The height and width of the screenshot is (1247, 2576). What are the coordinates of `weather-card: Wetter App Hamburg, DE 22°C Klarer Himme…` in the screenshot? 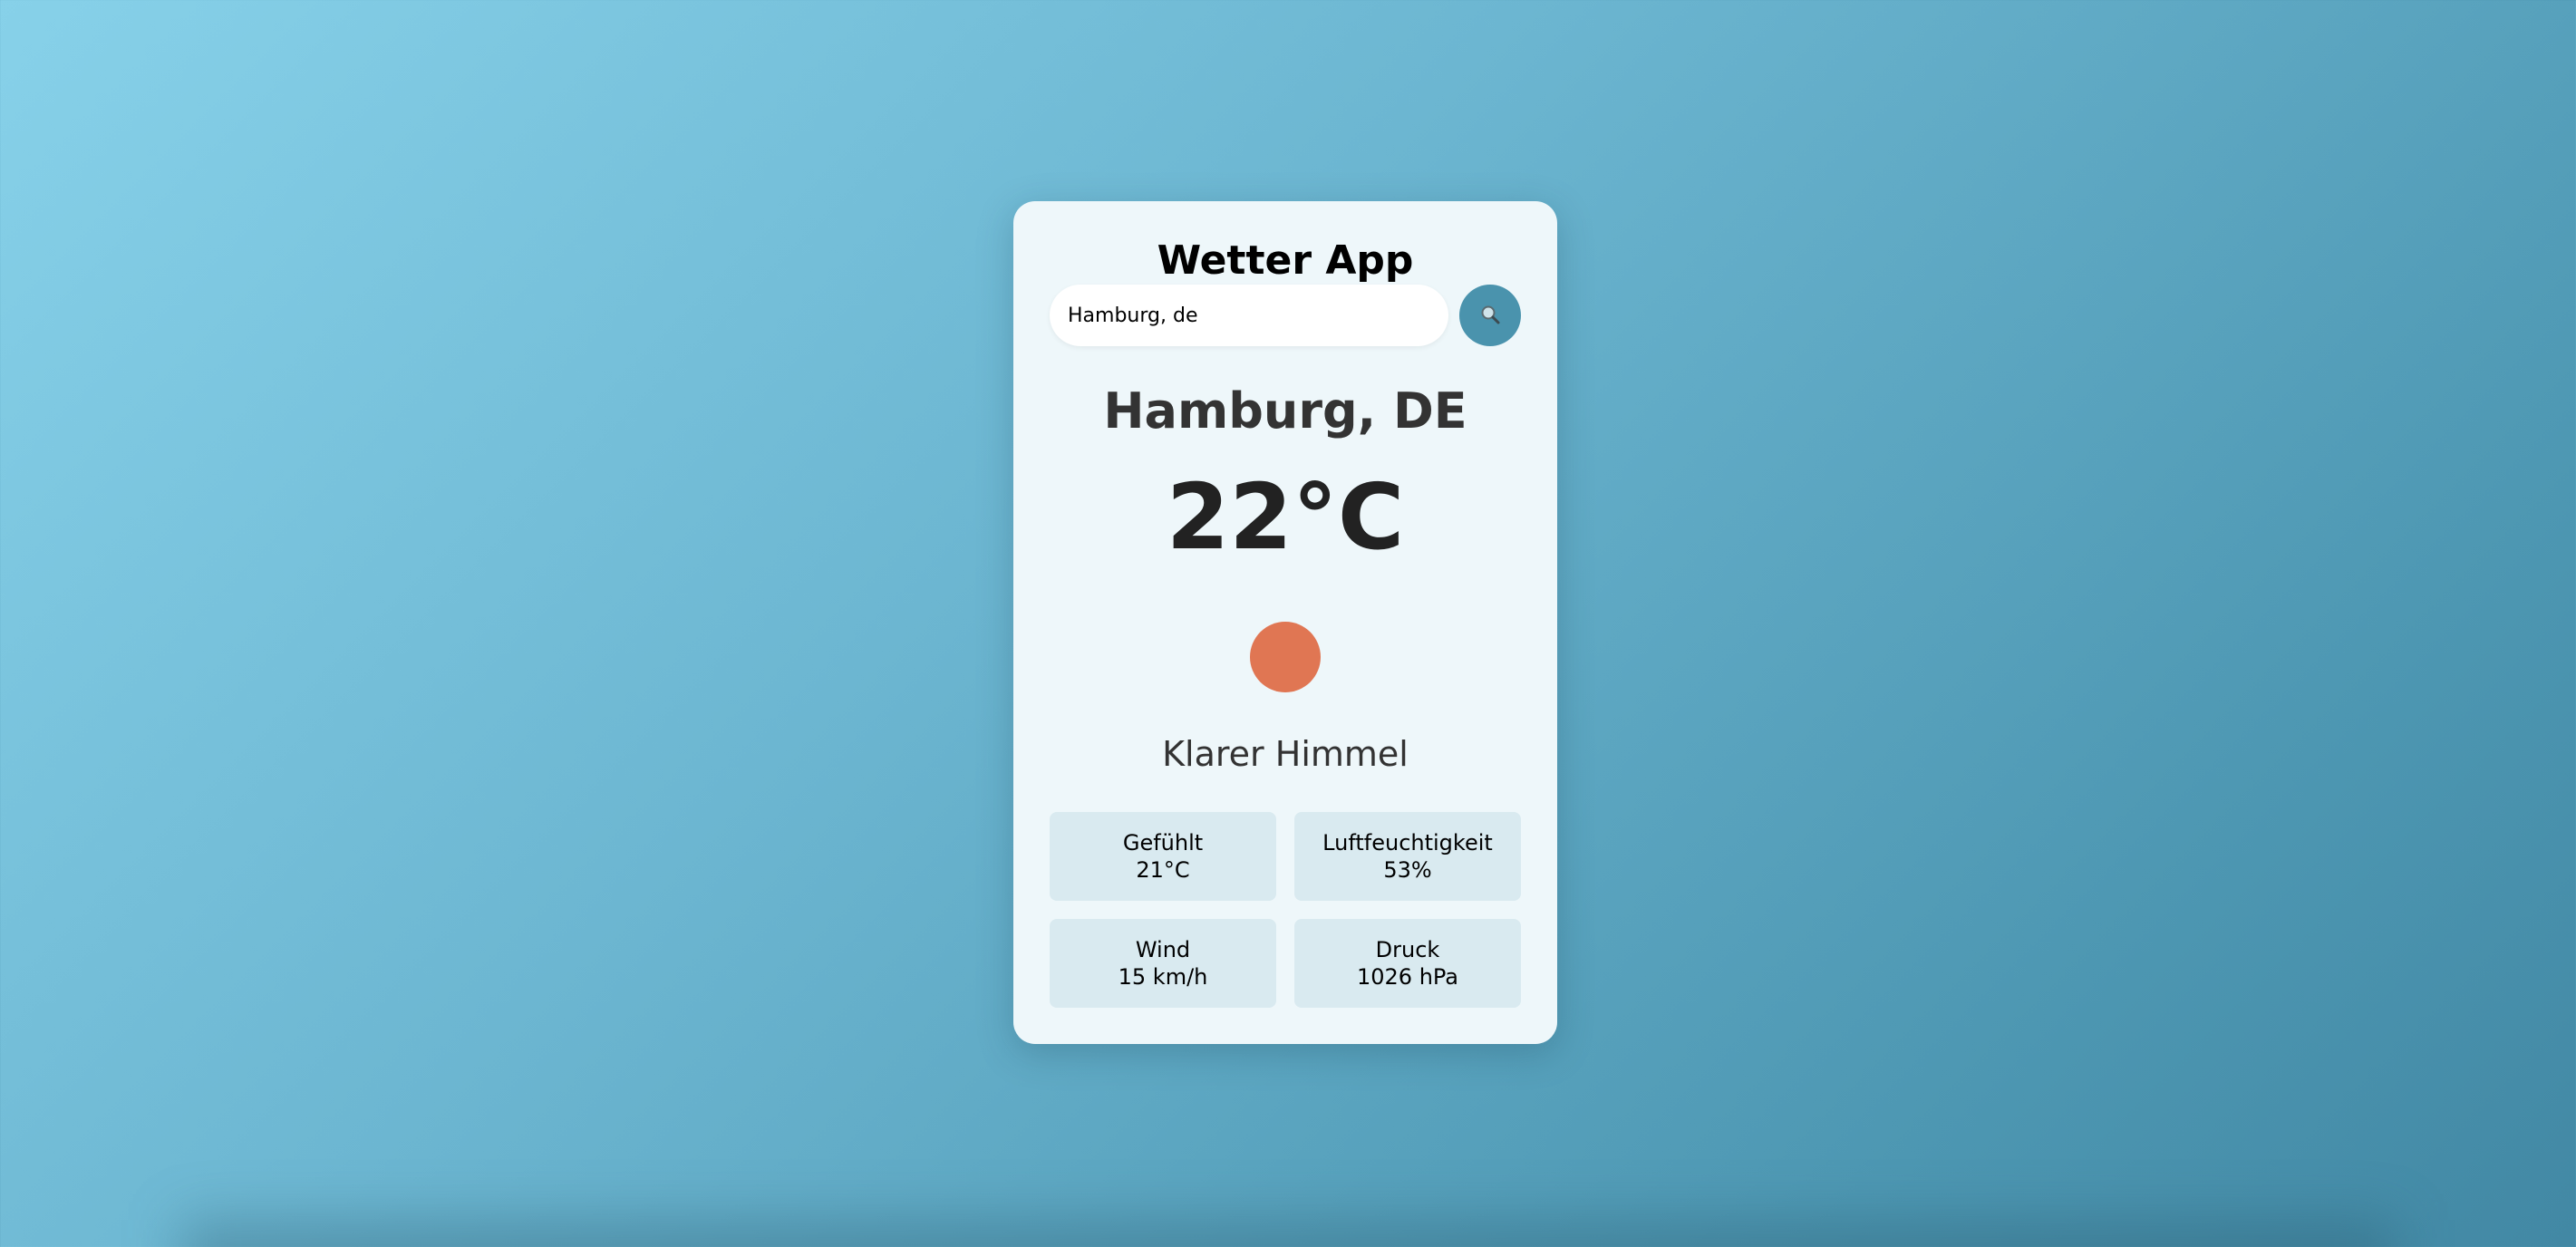 It's located at (1285, 622).